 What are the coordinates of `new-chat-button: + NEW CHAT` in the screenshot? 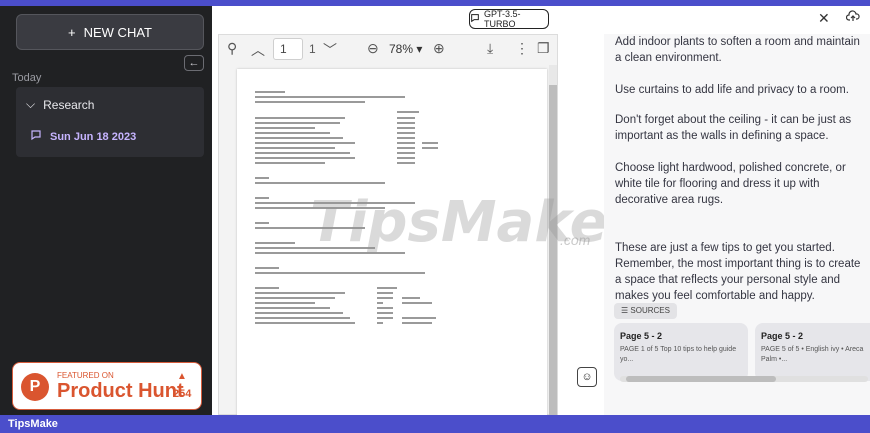 It's located at (110, 32).